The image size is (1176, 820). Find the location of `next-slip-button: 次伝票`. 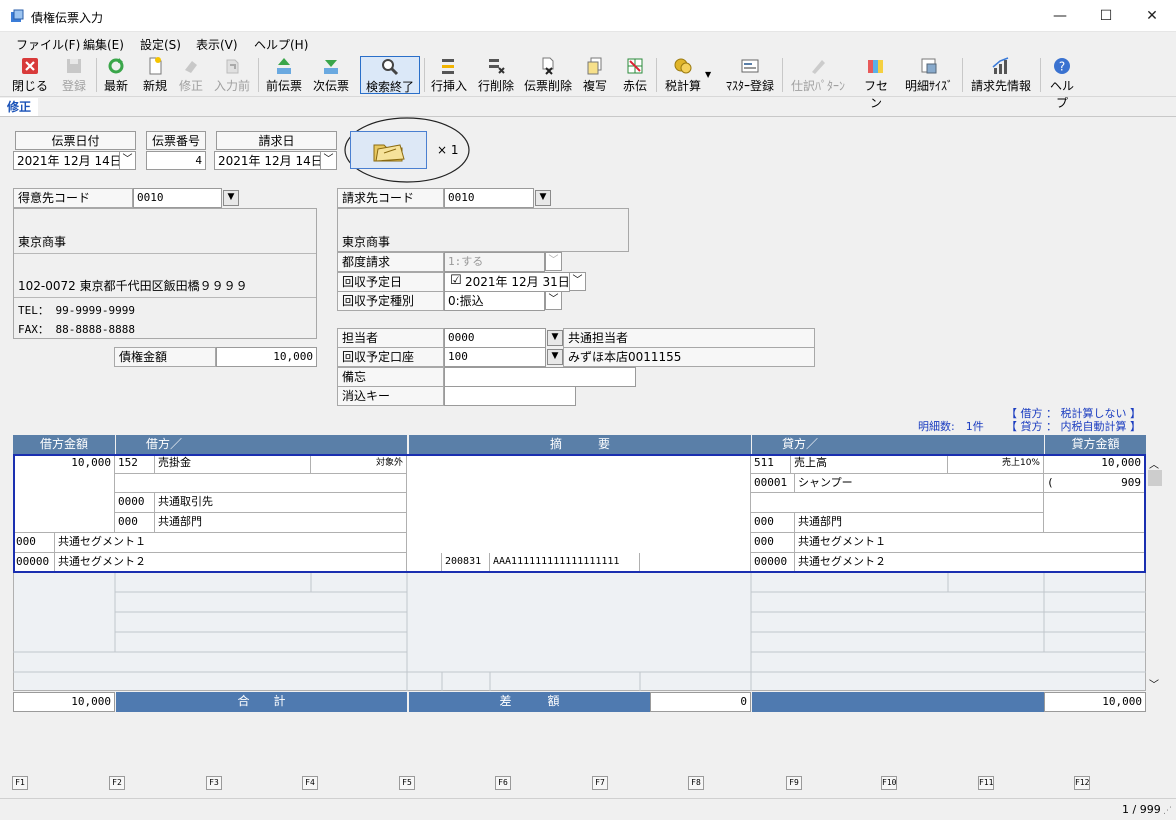

next-slip-button: 次伝票 is located at coordinates (331, 75).